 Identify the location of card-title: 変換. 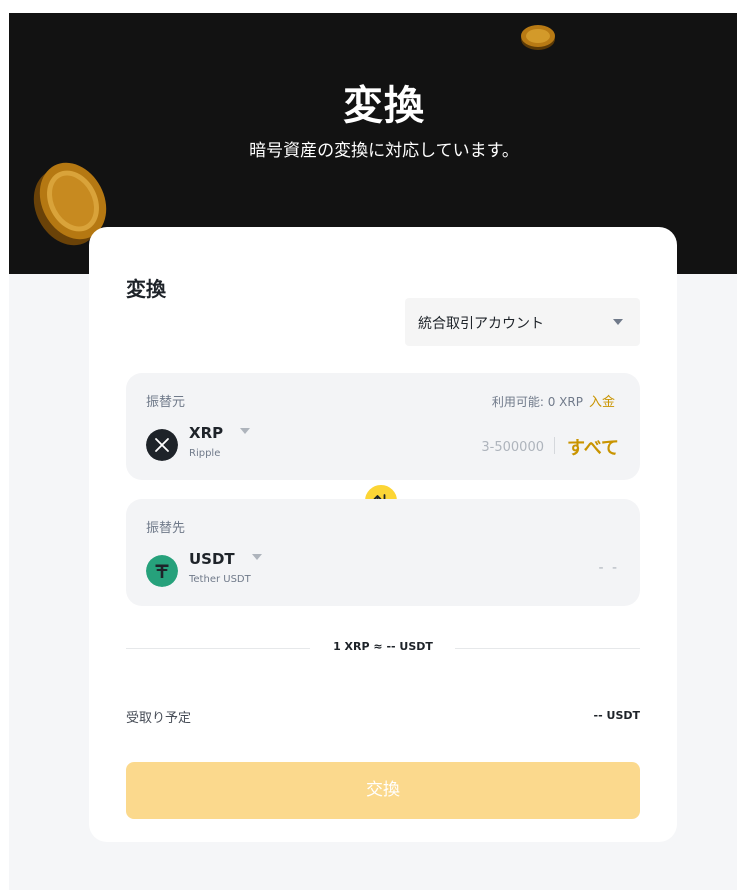
(146, 289).